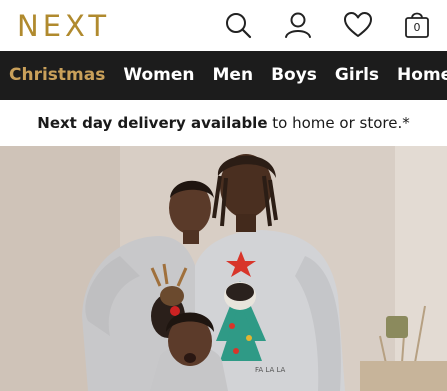  I want to click on nav-item-christmas: Christmas, so click(57, 75).